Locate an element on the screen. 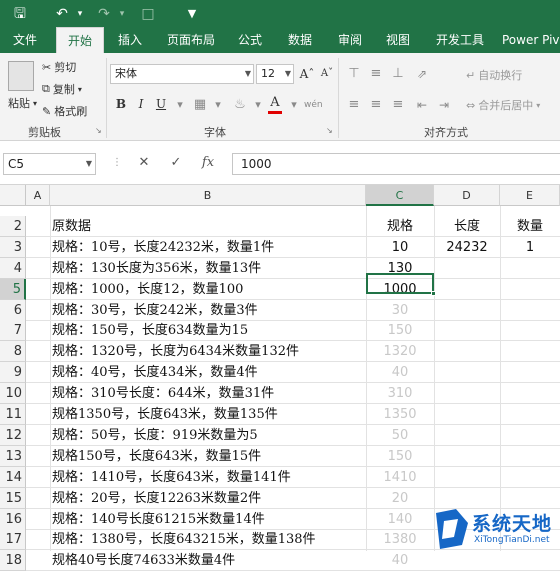 This screenshot has width=560, height=571. save-icon: 🖫 is located at coordinates (20, 14).